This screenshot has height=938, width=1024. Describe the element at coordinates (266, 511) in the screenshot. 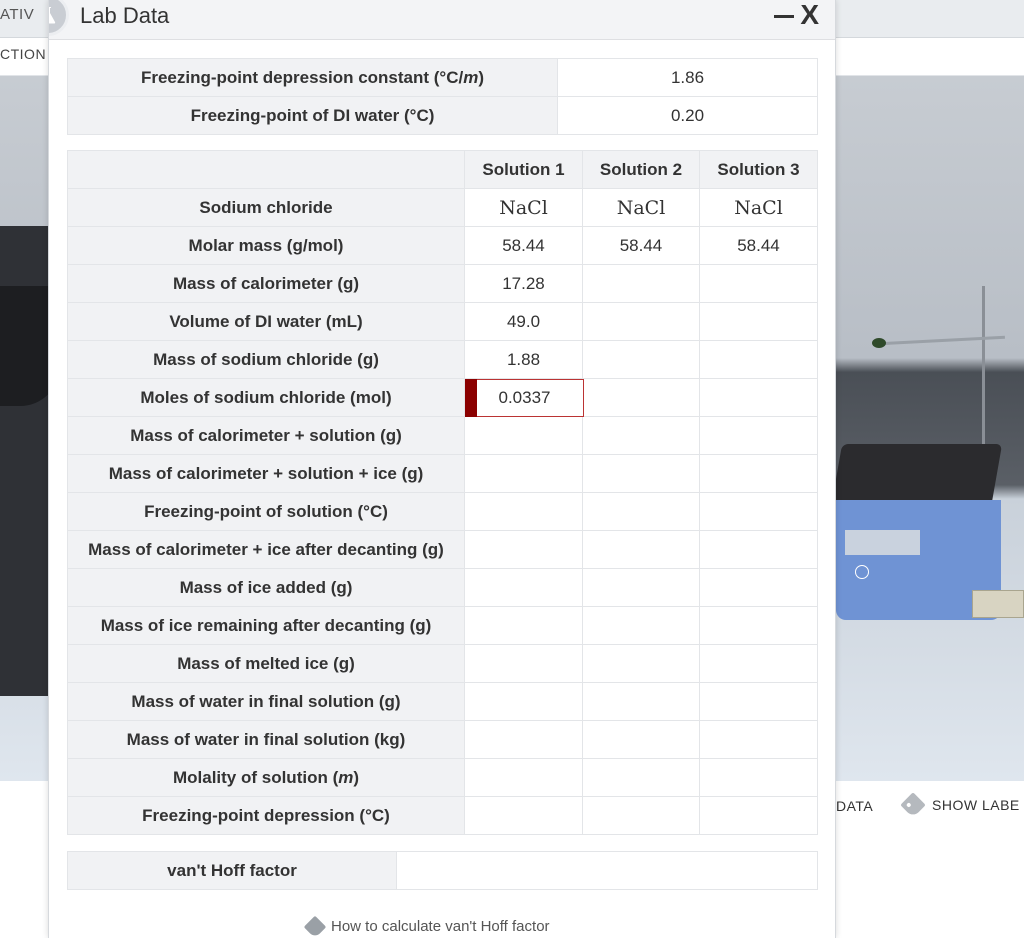

I see `row-label: Freezing-point of solution (°C)` at that location.